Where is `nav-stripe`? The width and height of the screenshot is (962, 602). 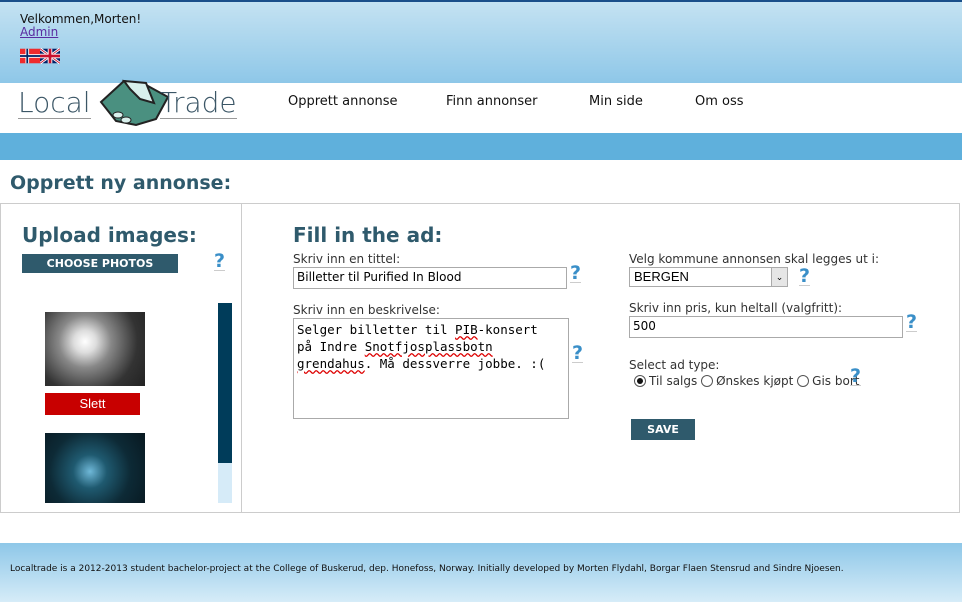 nav-stripe is located at coordinates (481, 146).